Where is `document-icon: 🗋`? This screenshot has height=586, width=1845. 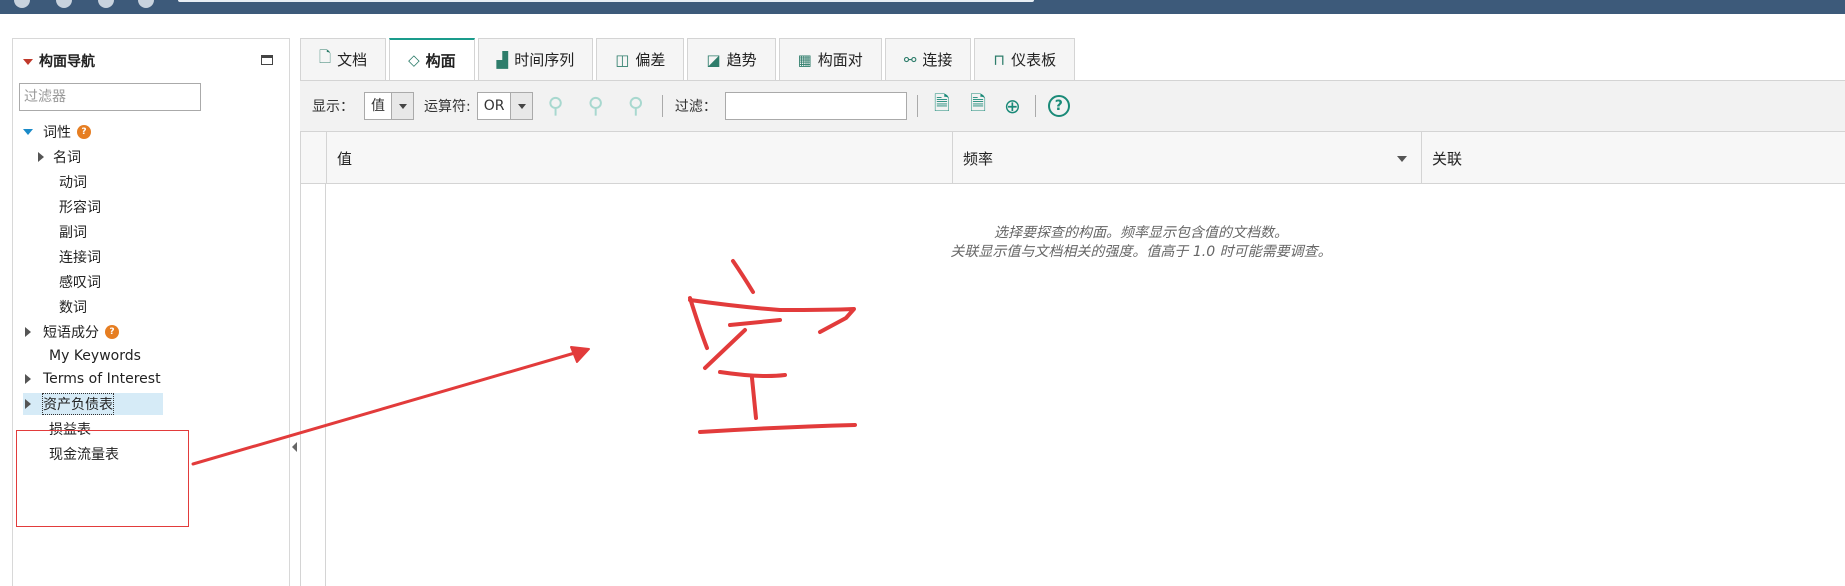
document-icon: 🗋 is located at coordinates (325, 57).